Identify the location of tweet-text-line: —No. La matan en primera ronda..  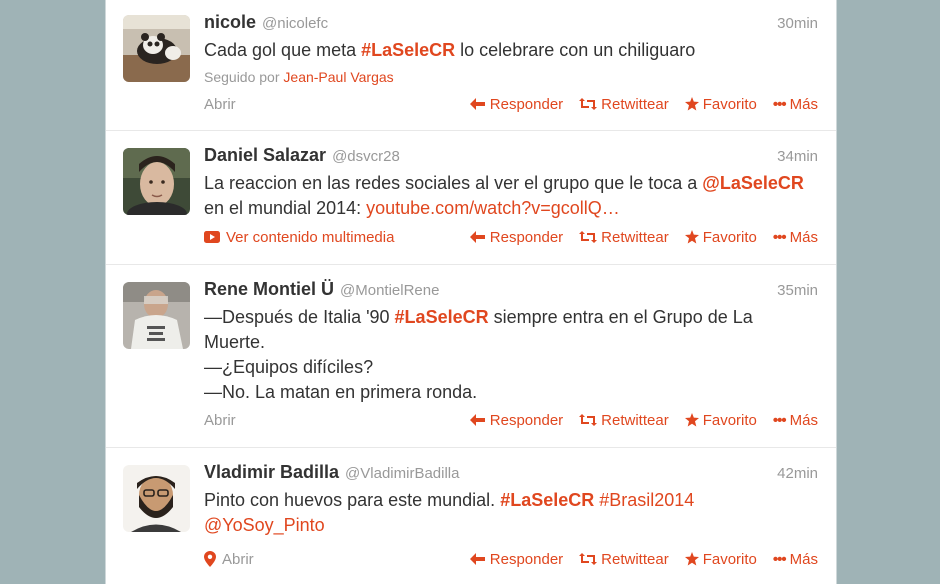
(341, 392).